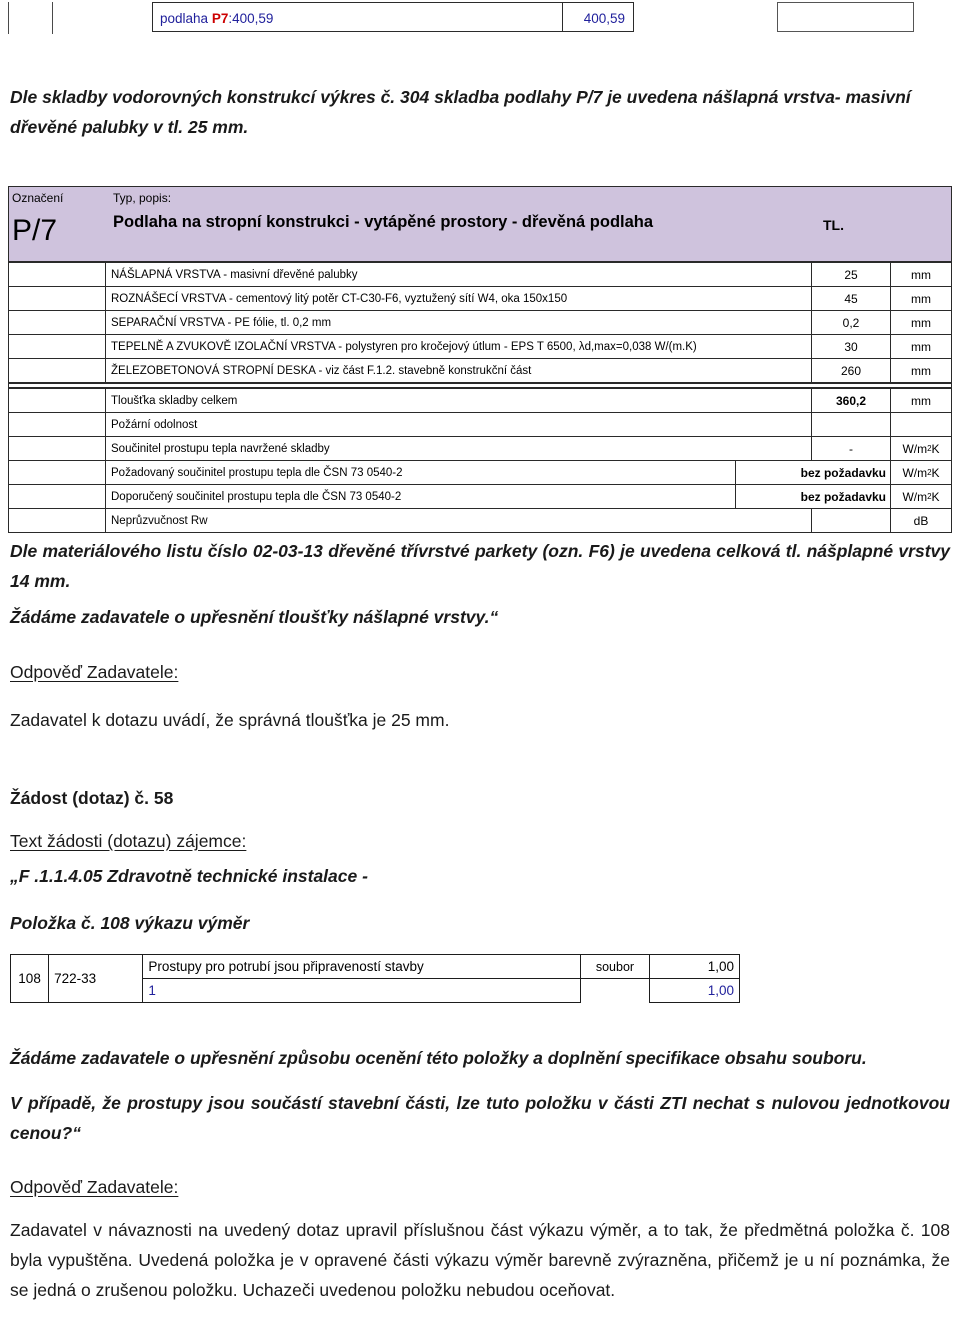 The height and width of the screenshot is (1334, 960). Describe the element at coordinates (35, 230) in the screenshot. I see `composition-code-value: P/7` at that location.